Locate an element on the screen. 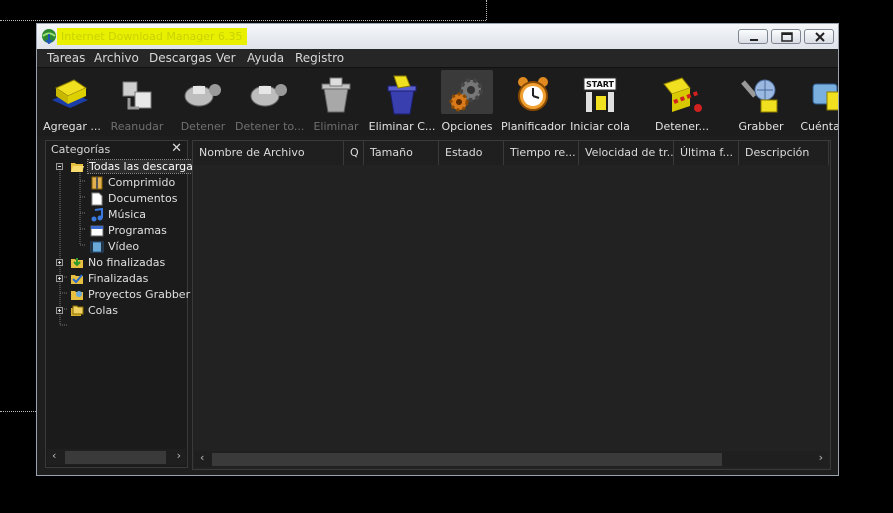  menu-tareas: Tareas is located at coordinates (66, 58).